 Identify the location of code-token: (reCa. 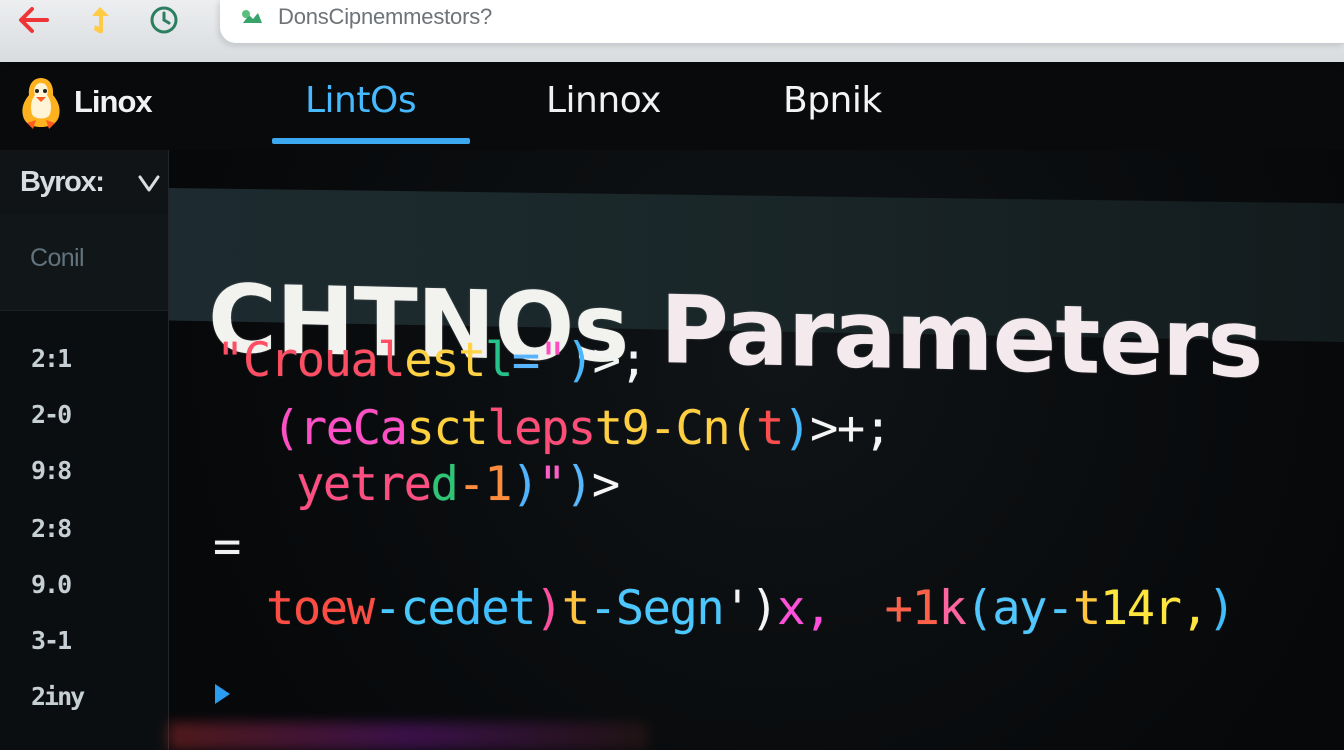
(340, 428).